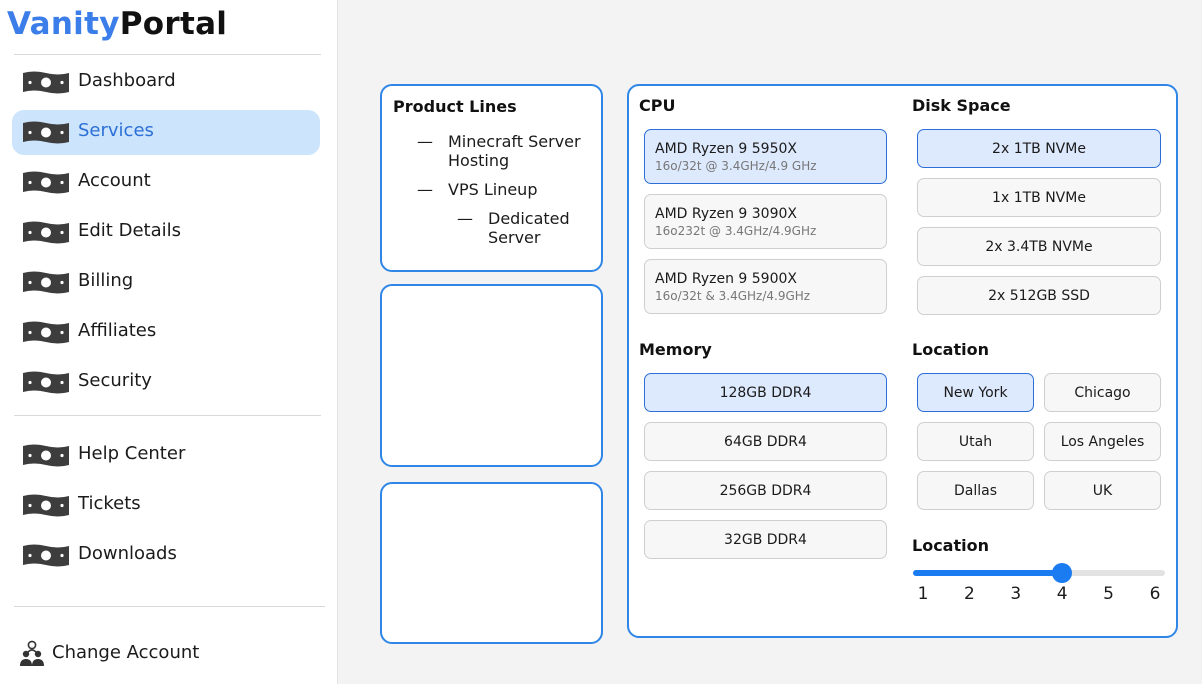 The image size is (1202, 684). I want to click on change-account-label: Change Account, so click(126, 652).